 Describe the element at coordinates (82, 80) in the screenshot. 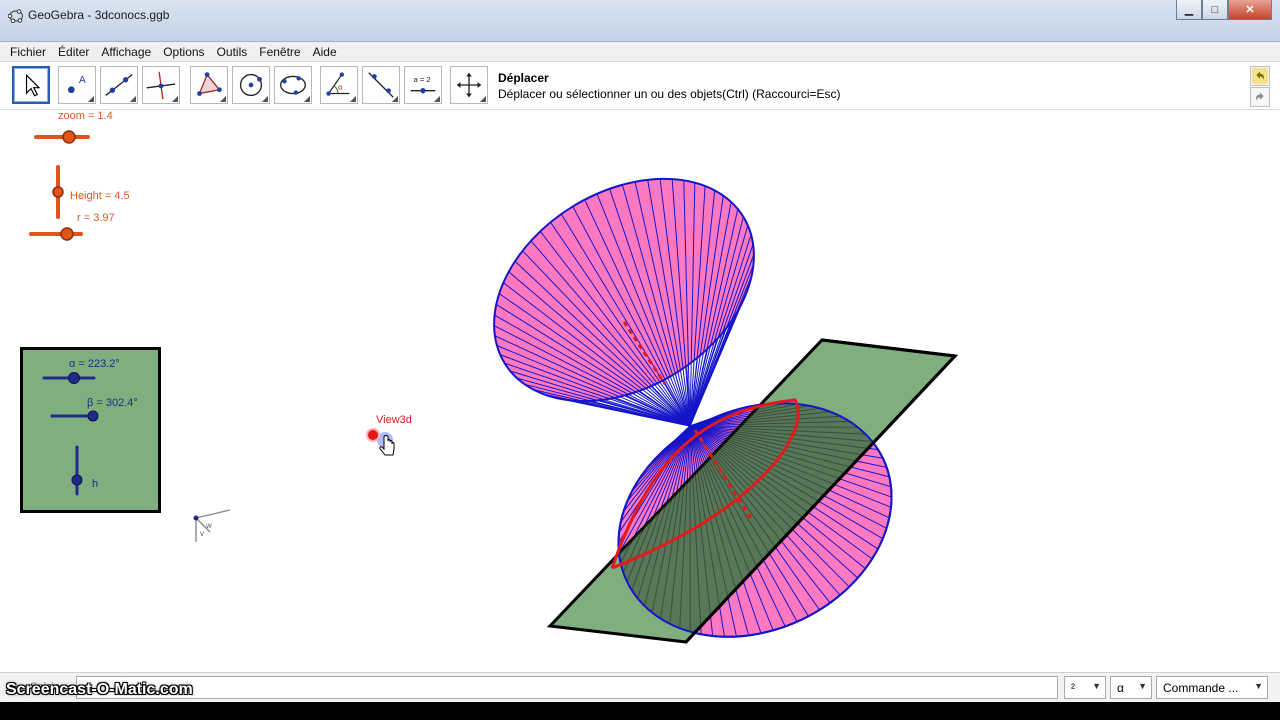

I see `svg-text: A` at that location.